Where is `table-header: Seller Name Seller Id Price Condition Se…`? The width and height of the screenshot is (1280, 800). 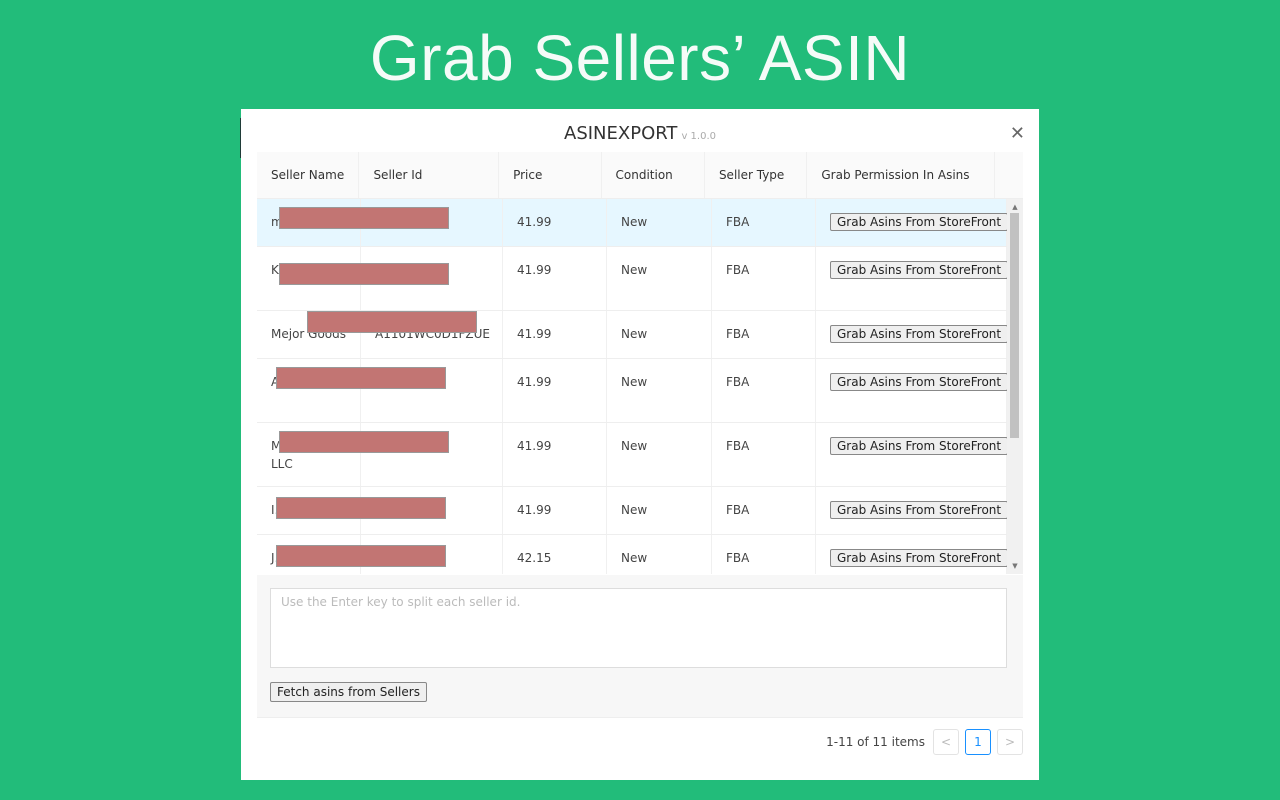 table-header: Seller Name Seller Id Price Condition Se… is located at coordinates (640, 175).